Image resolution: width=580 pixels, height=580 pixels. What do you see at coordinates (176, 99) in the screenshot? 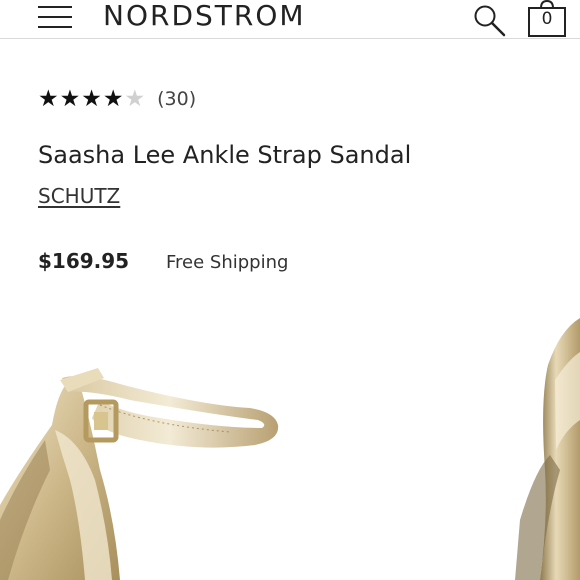
I see `review-count: (30)` at bounding box center [176, 99].